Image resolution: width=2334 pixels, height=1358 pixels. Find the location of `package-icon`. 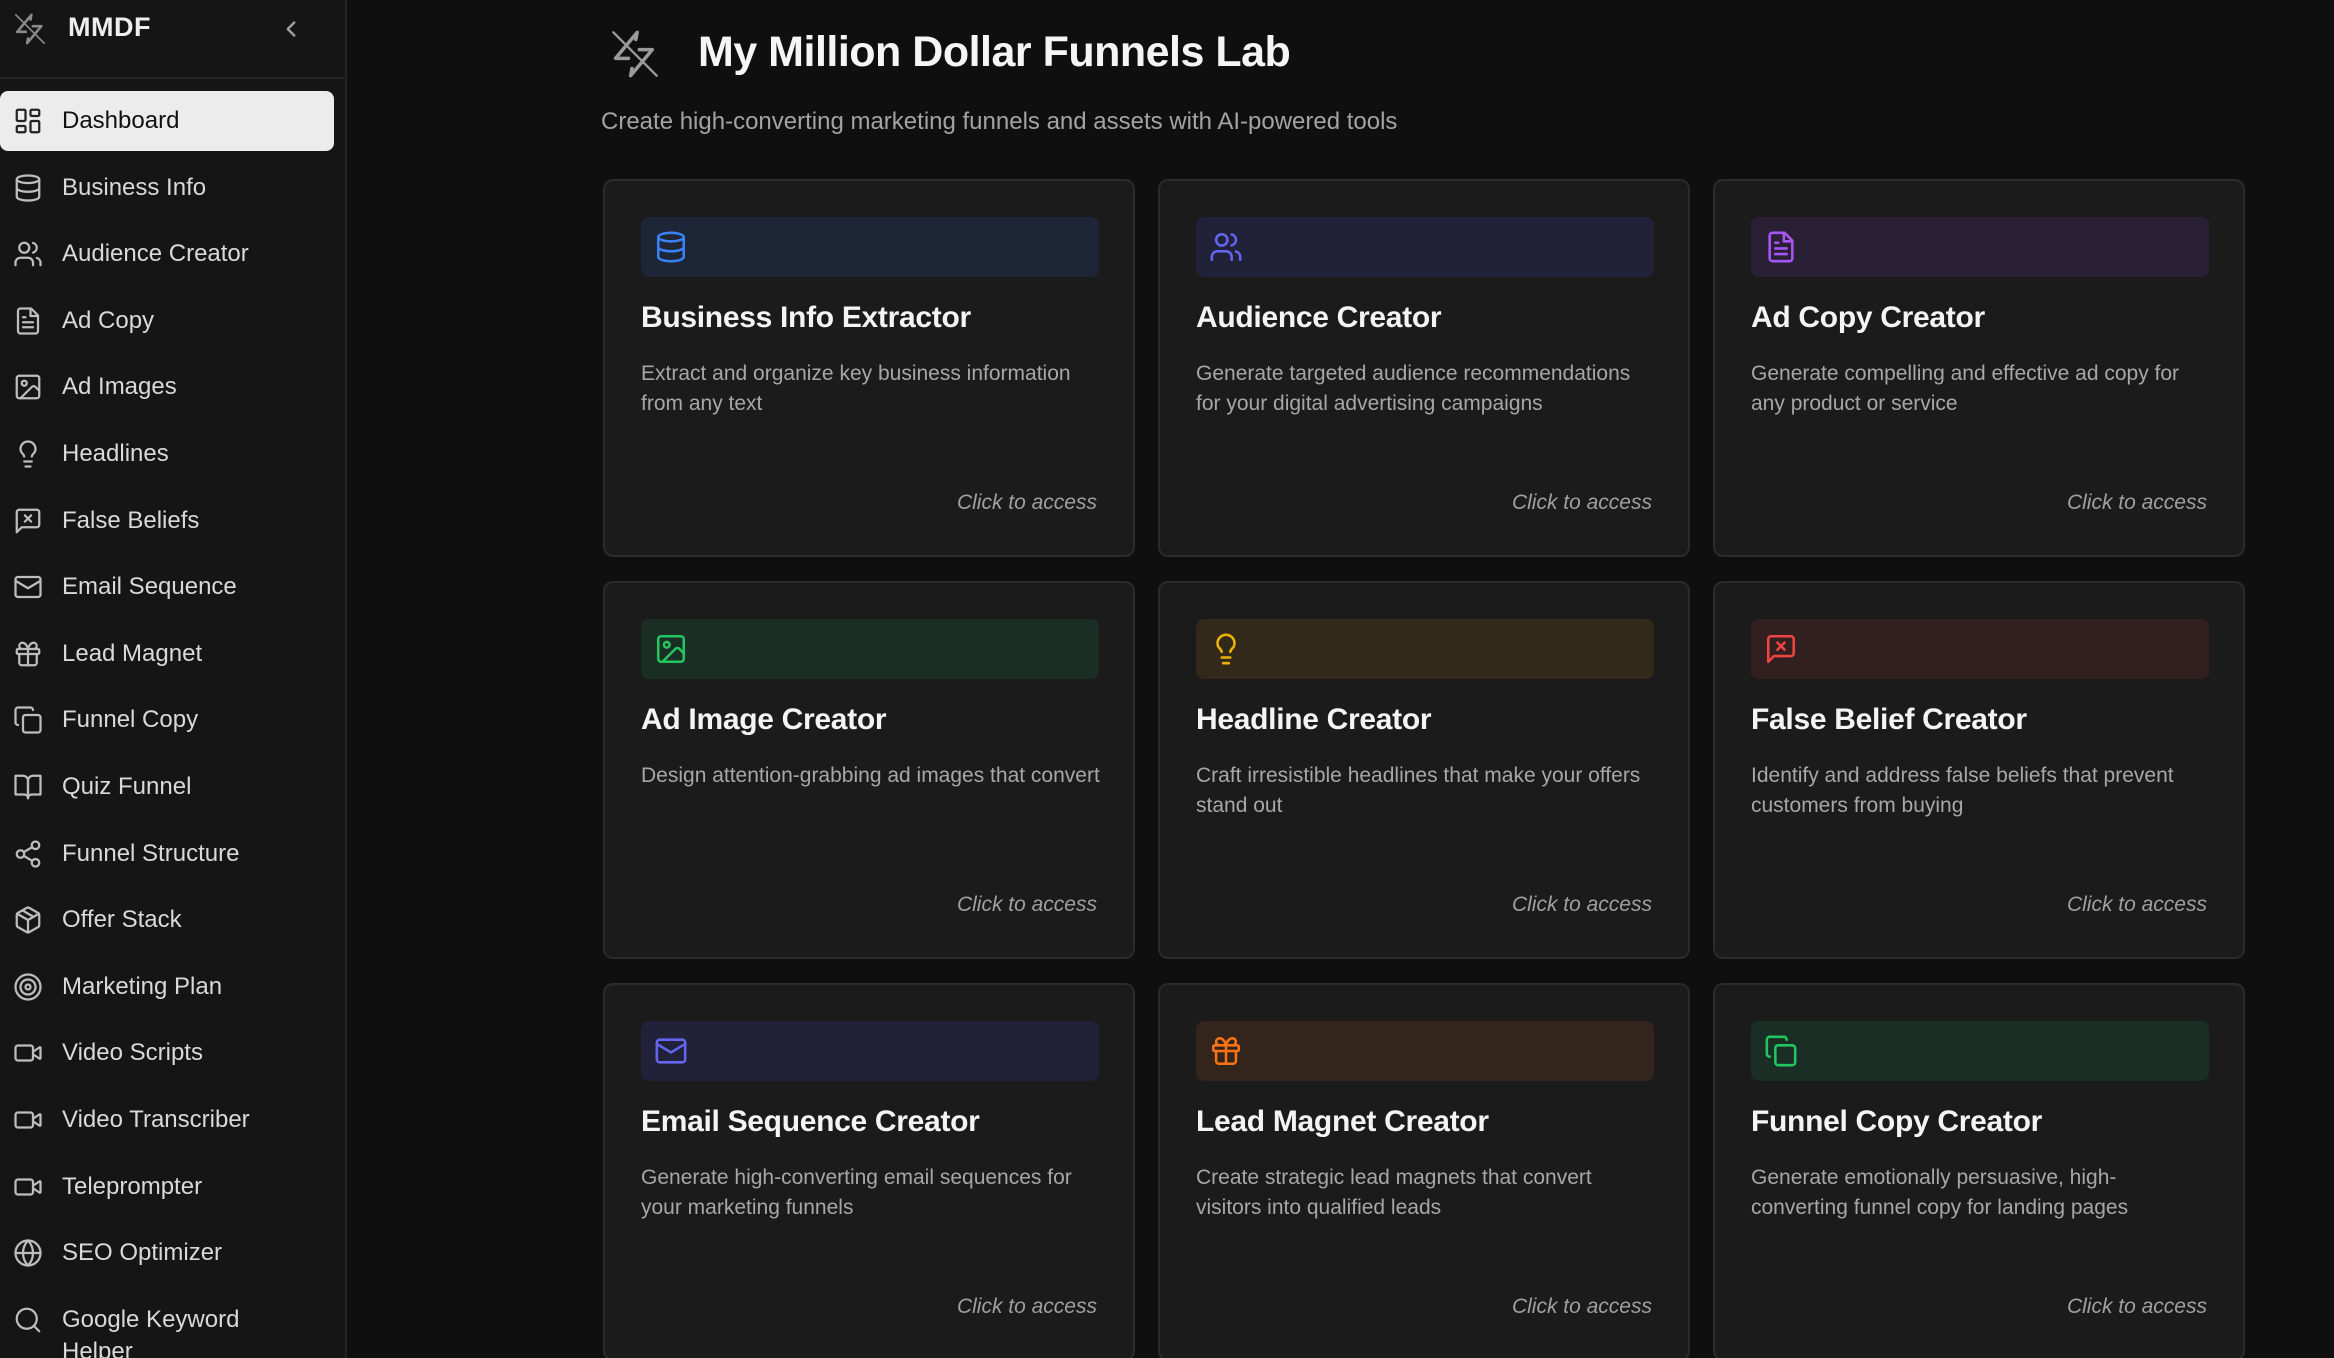

package-icon is located at coordinates (28, 920).